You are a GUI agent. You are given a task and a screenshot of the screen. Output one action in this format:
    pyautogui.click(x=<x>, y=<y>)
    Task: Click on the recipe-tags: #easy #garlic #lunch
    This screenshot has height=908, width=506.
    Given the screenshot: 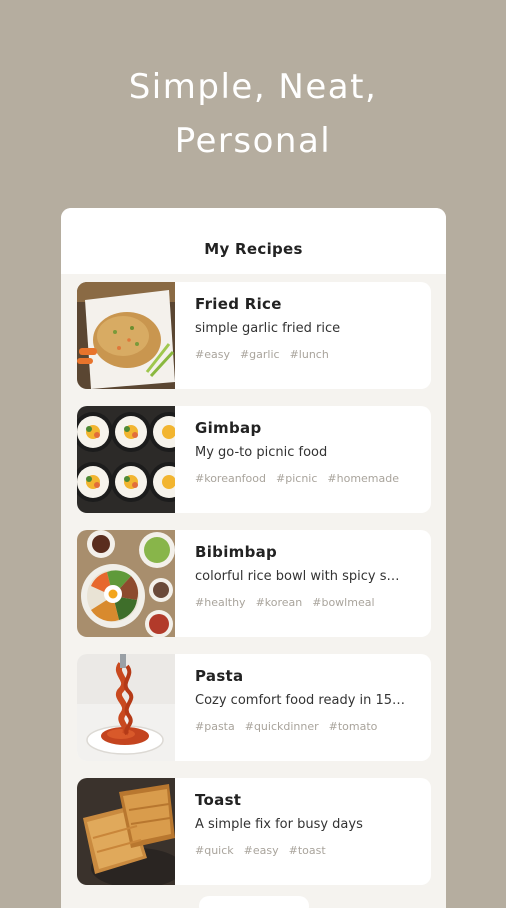 What is the action you would take?
    pyautogui.click(x=313, y=354)
    